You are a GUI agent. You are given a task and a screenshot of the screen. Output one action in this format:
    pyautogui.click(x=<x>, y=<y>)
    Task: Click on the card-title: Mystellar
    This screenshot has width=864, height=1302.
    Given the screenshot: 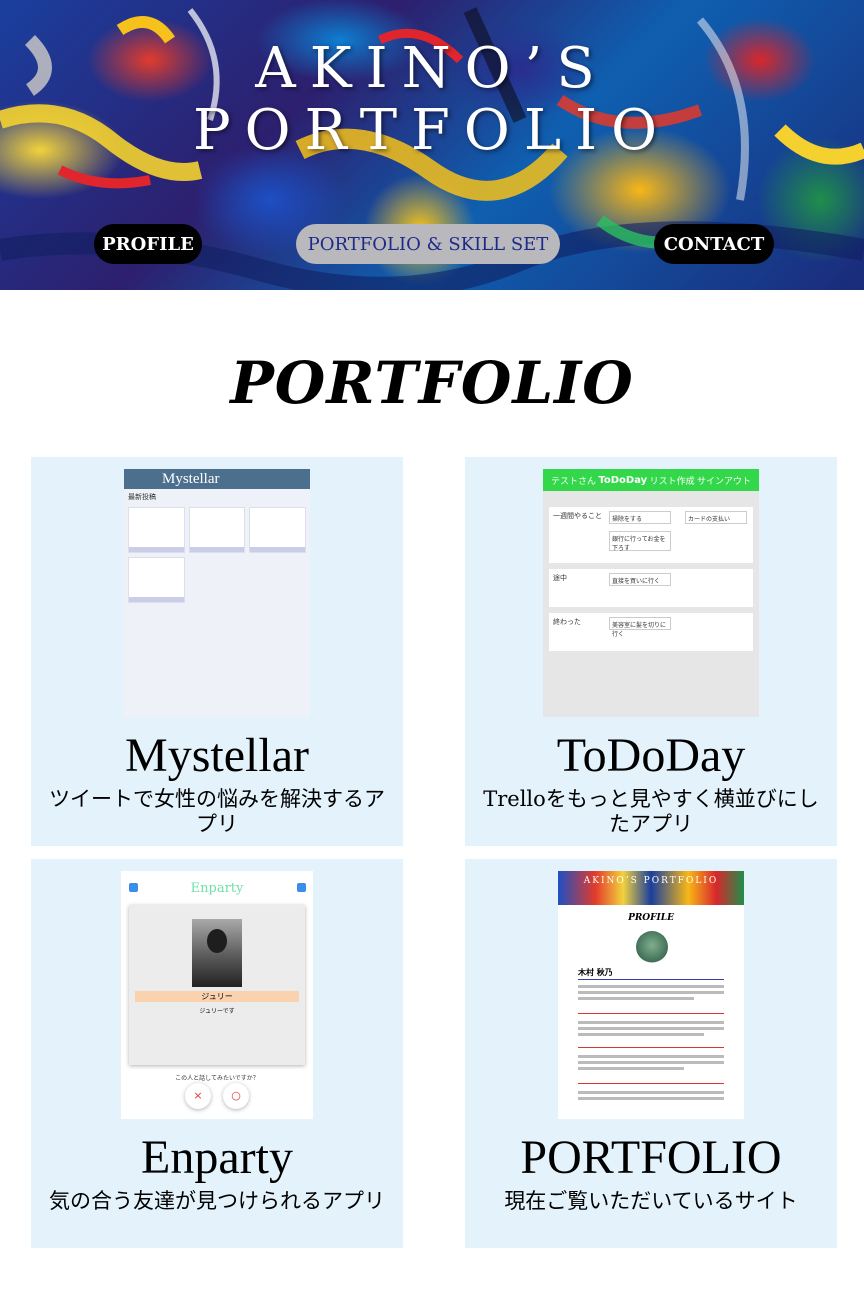 What is the action you would take?
    pyautogui.click(x=217, y=755)
    